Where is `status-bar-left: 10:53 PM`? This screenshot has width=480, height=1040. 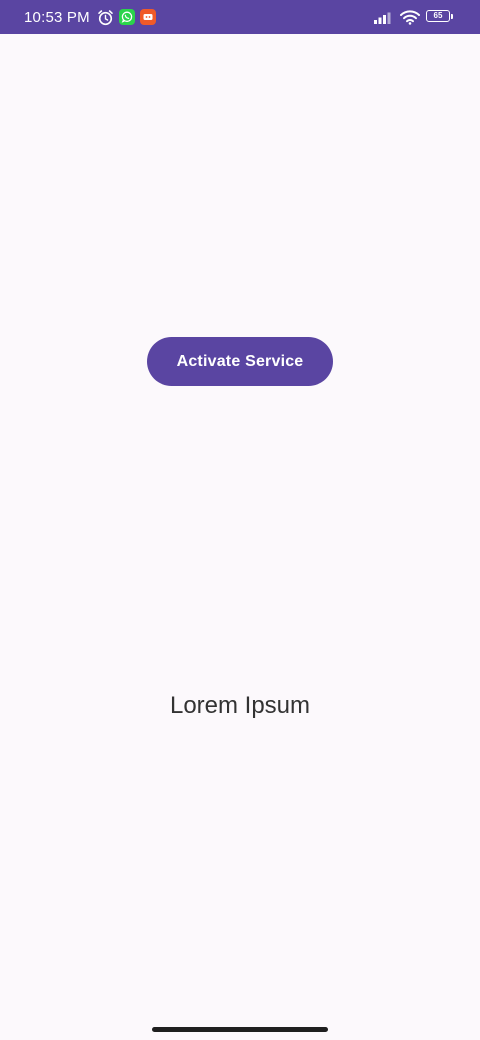 status-bar-left: 10:53 PM is located at coordinates (90, 17).